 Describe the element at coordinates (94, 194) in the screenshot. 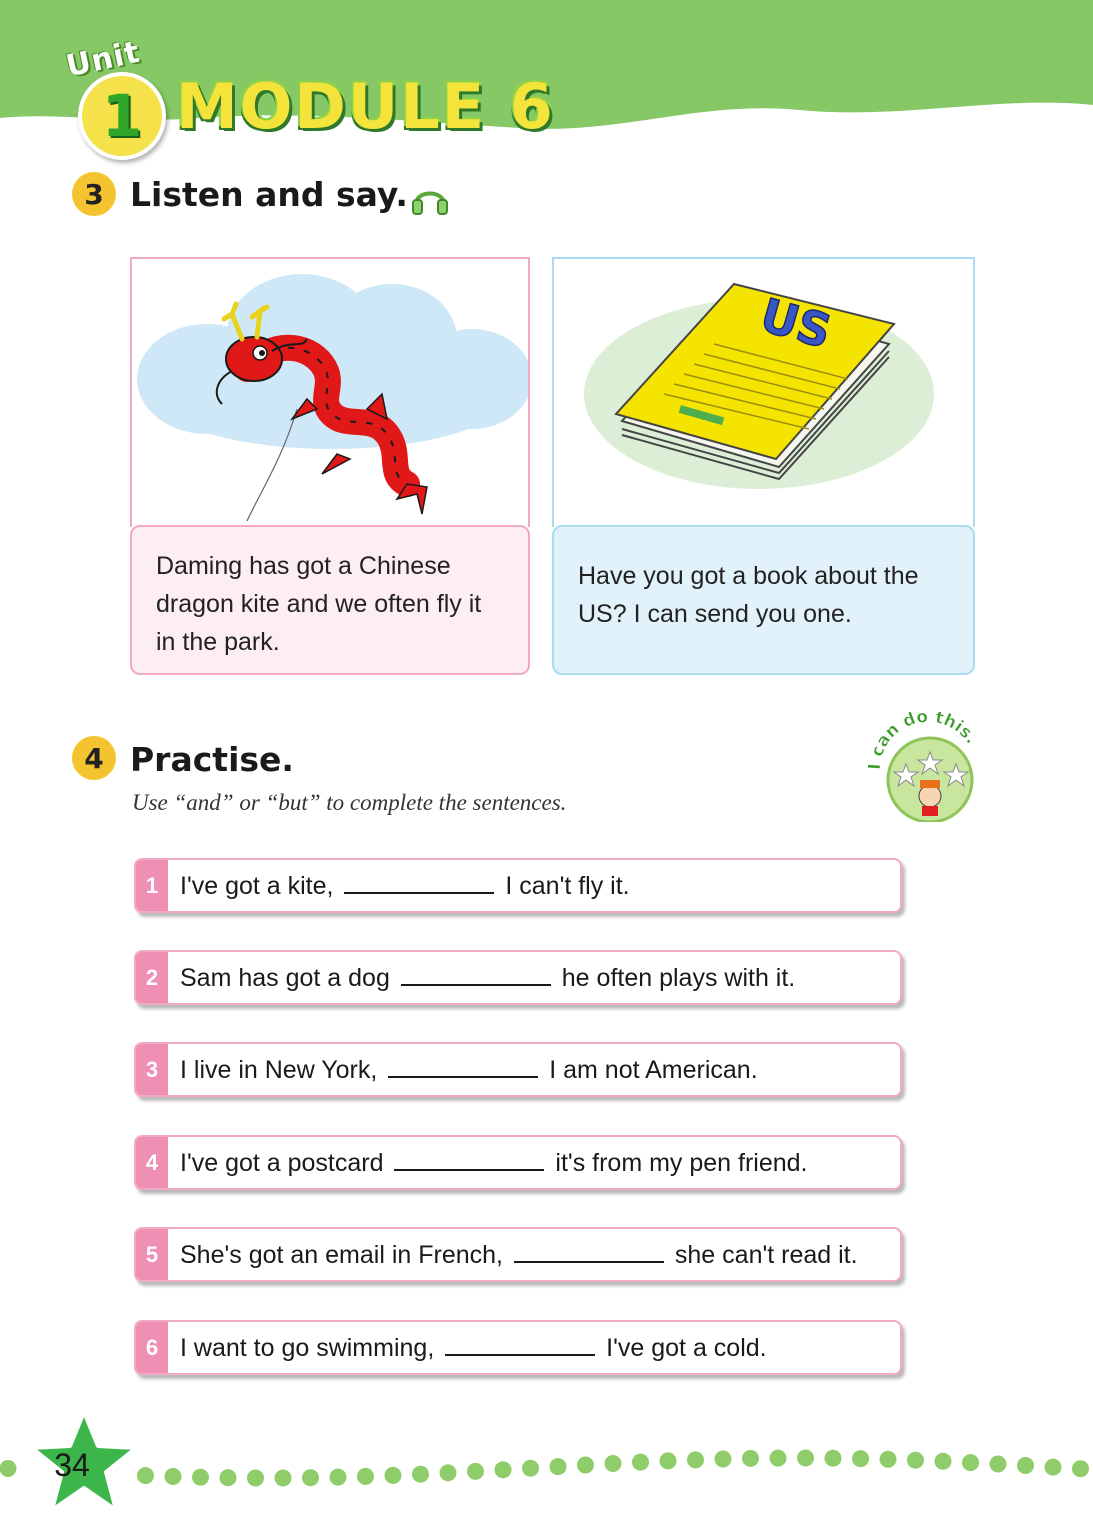

I see `section-3-number: 3` at that location.